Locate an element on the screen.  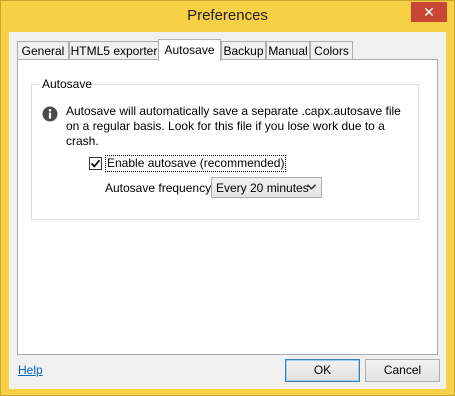
tab-html5-exporter: HTML5 exporter is located at coordinates (114, 50).